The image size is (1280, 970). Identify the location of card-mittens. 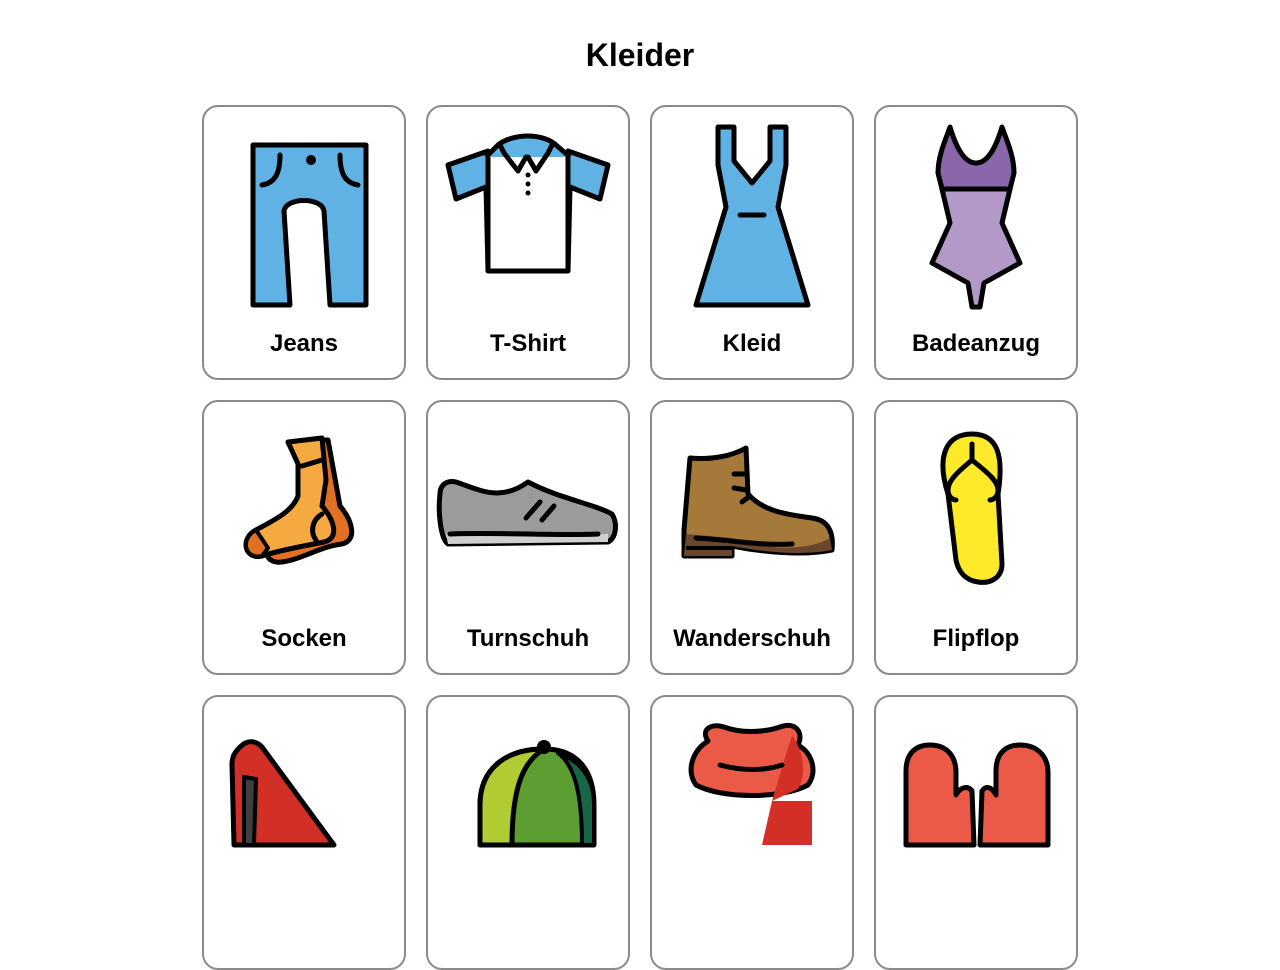
(976, 832).